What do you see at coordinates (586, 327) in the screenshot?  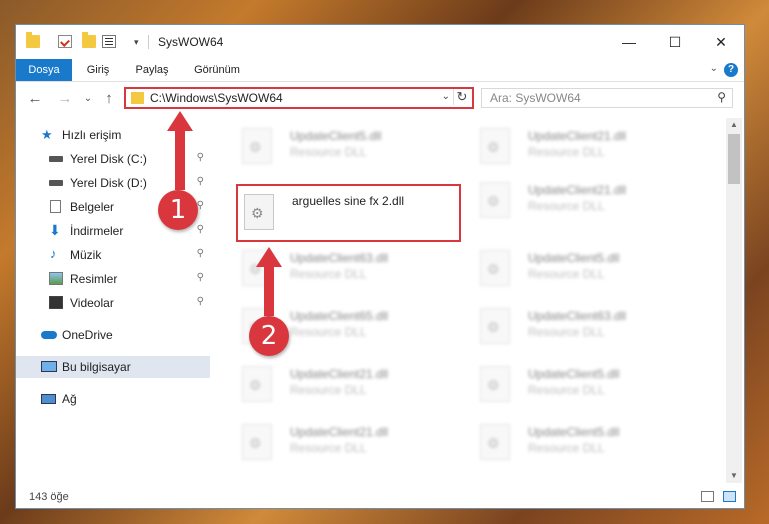 I see `list-item: UpdateClient63.dll Resource DLL` at bounding box center [586, 327].